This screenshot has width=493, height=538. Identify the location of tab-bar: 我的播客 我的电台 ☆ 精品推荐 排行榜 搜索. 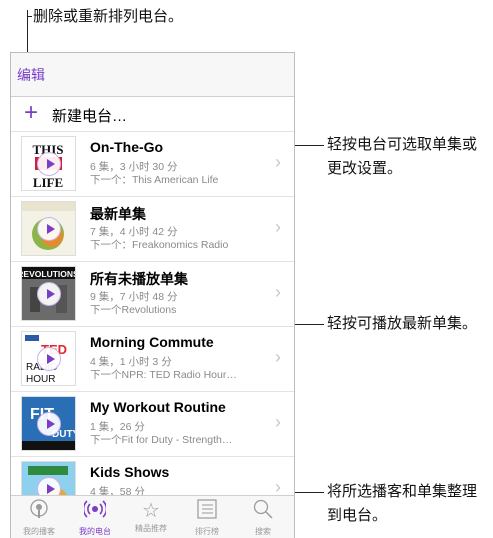
(152, 516).